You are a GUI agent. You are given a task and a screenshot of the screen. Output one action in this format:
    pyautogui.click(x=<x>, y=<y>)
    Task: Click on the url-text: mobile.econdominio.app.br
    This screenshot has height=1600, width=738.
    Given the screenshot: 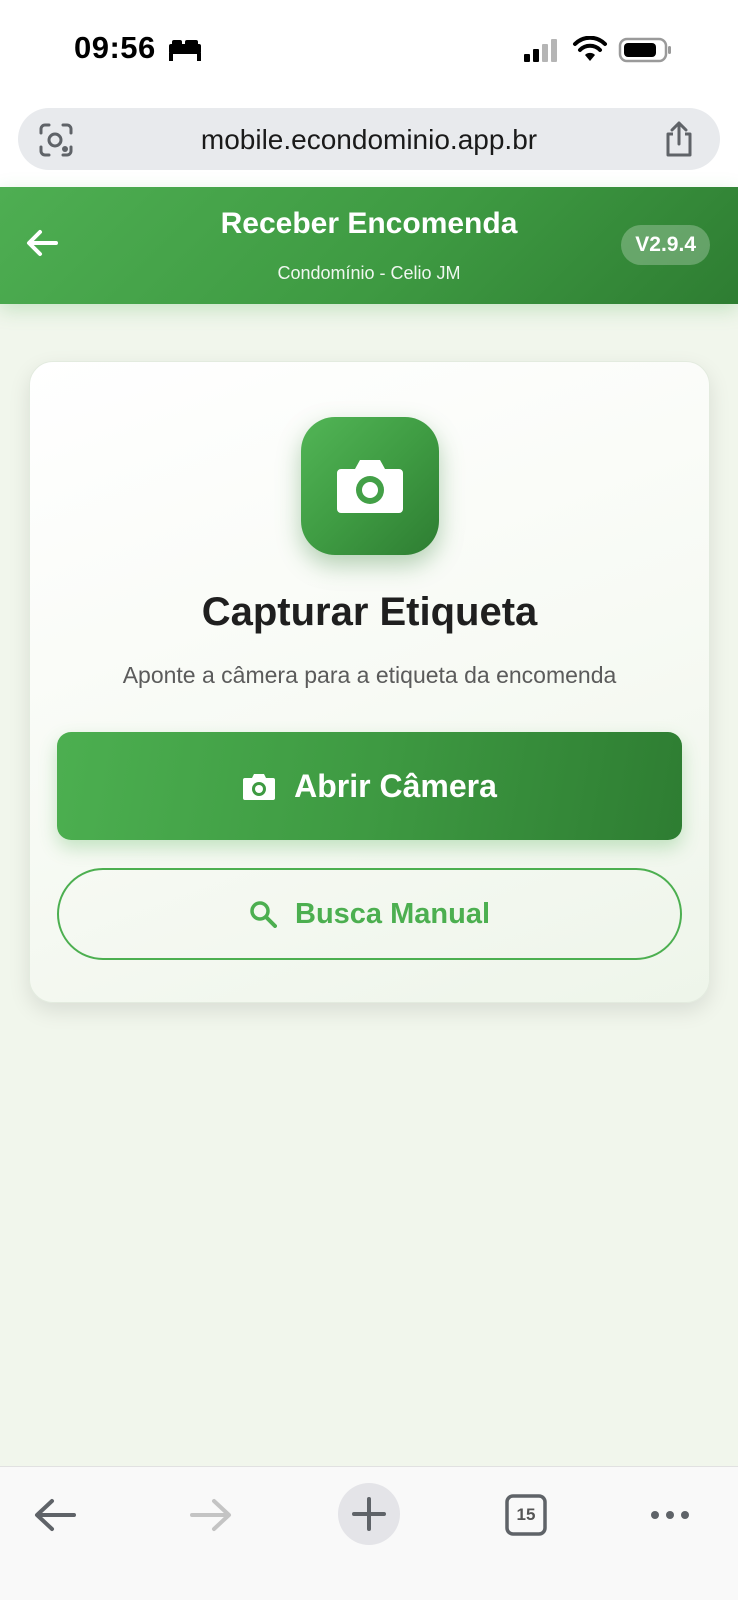 What is the action you would take?
    pyautogui.click(x=369, y=140)
    